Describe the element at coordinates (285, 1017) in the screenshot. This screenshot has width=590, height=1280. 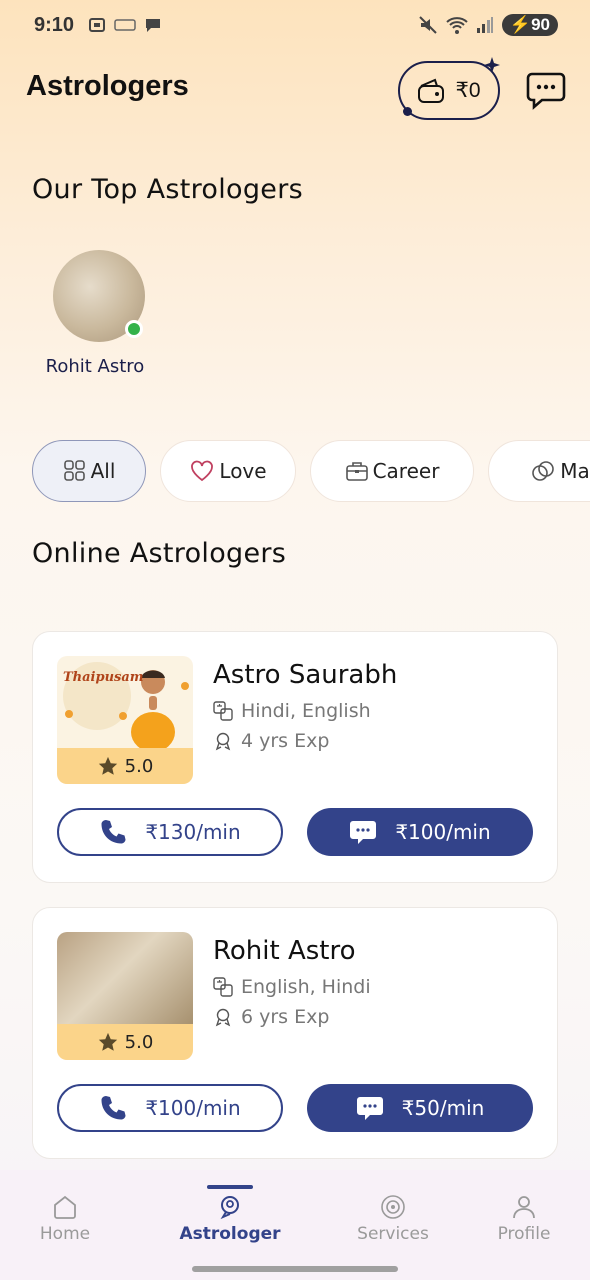
I see `astrologer-experience: 6 yrs Exp` at that location.